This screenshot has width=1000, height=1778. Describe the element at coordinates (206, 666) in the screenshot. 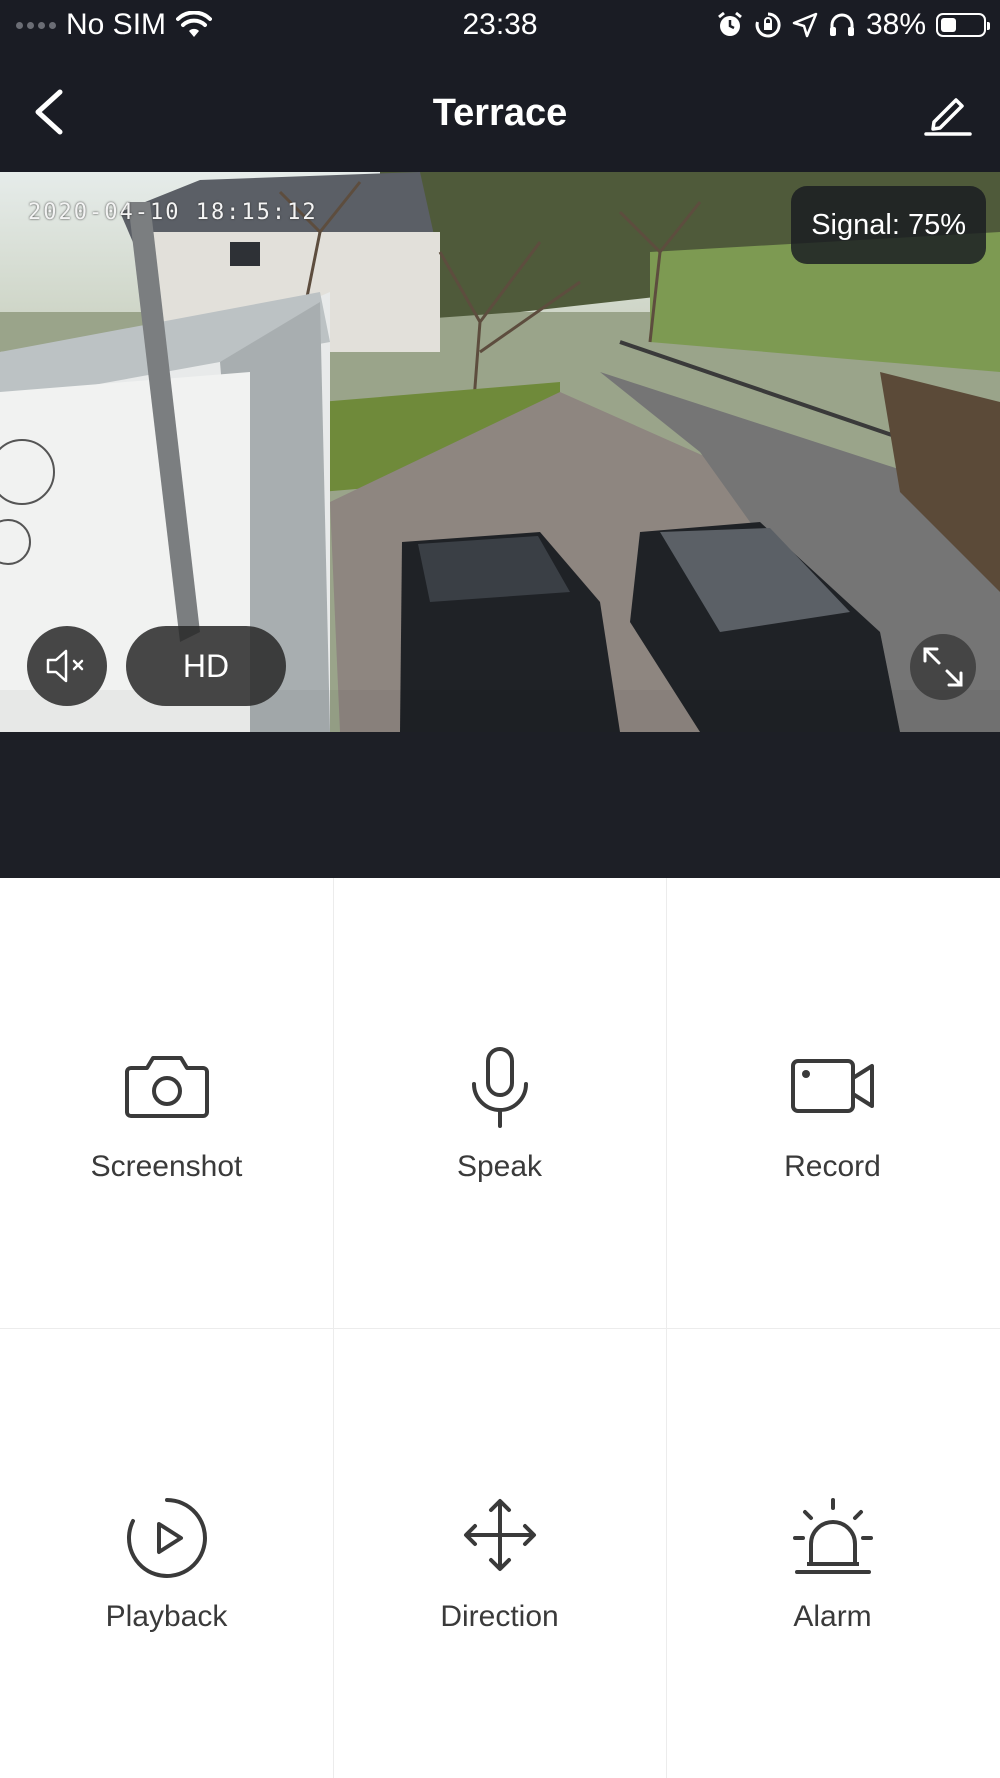

I see `quality-toggle-button: HD` at that location.